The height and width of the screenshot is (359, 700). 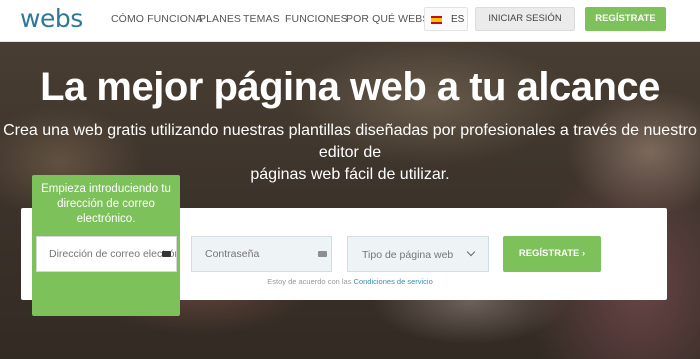 What do you see at coordinates (525, 19) in the screenshot?
I see `login-button: INICIAR SESIÓN` at bounding box center [525, 19].